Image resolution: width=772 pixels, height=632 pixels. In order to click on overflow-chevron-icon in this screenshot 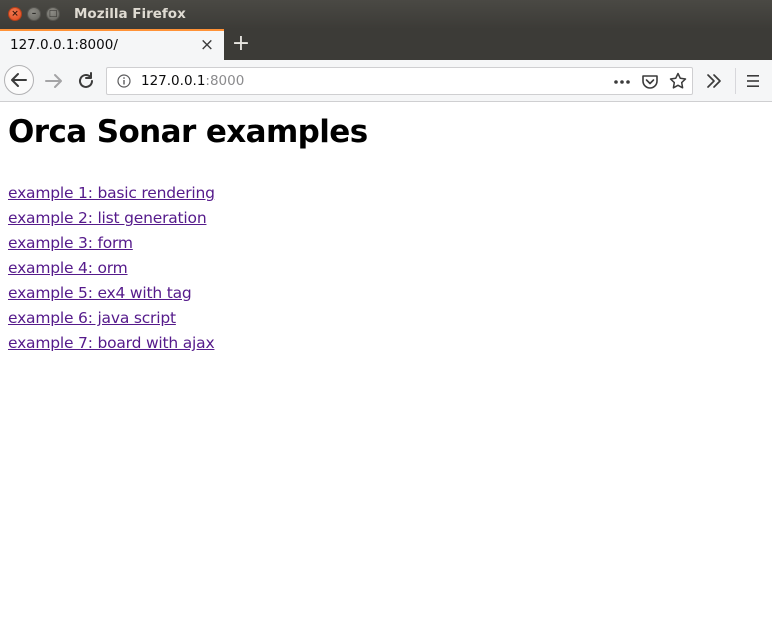, I will do `click(714, 81)`.